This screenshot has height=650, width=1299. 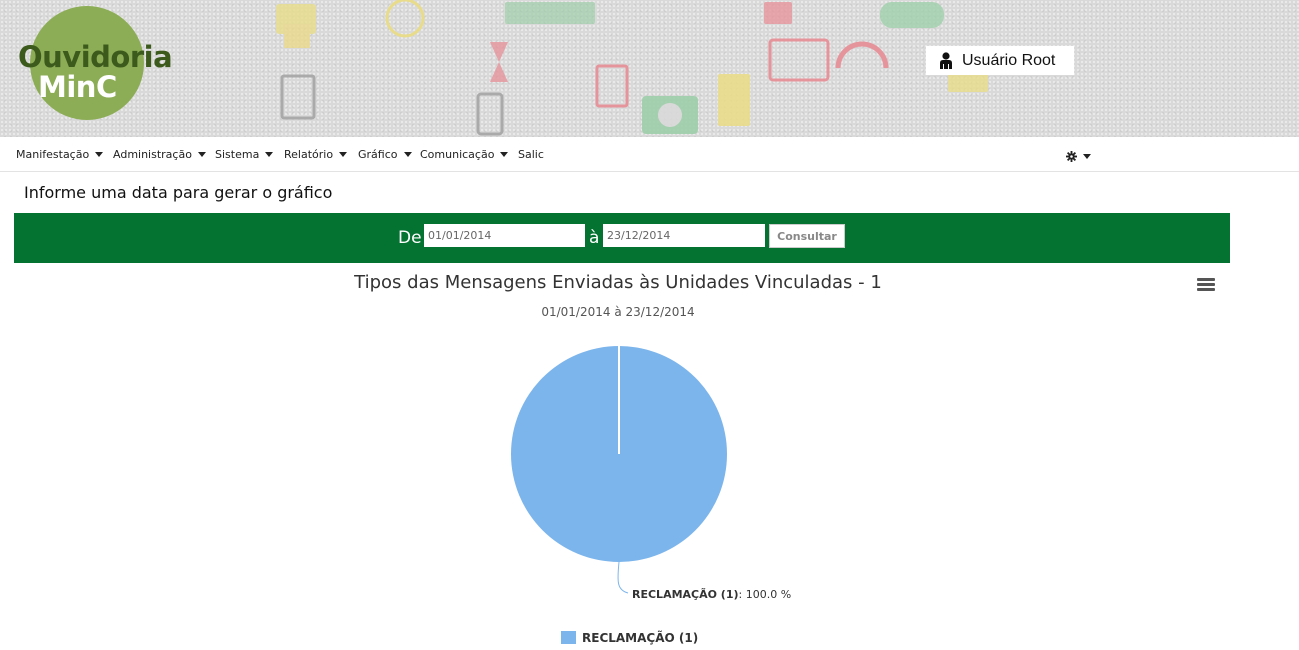 I want to click on user-name: Usuário Root, so click(x=1009, y=60).